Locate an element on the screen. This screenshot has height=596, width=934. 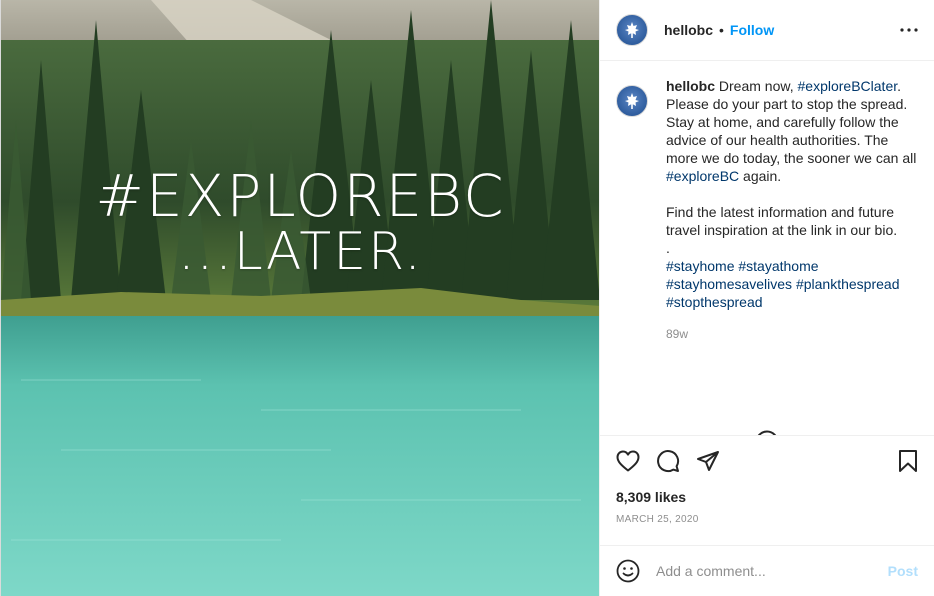
header-username: hellobc is located at coordinates (688, 30).